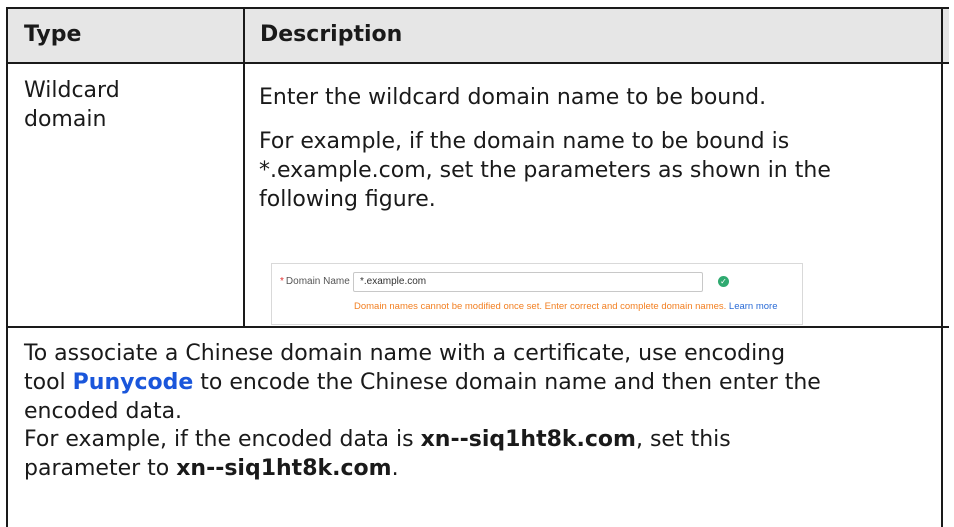 The height and width of the screenshot is (527, 954). What do you see at coordinates (282, 281) in the screenshot?
I see `required-mark: *` at bounding box center [282, 281].